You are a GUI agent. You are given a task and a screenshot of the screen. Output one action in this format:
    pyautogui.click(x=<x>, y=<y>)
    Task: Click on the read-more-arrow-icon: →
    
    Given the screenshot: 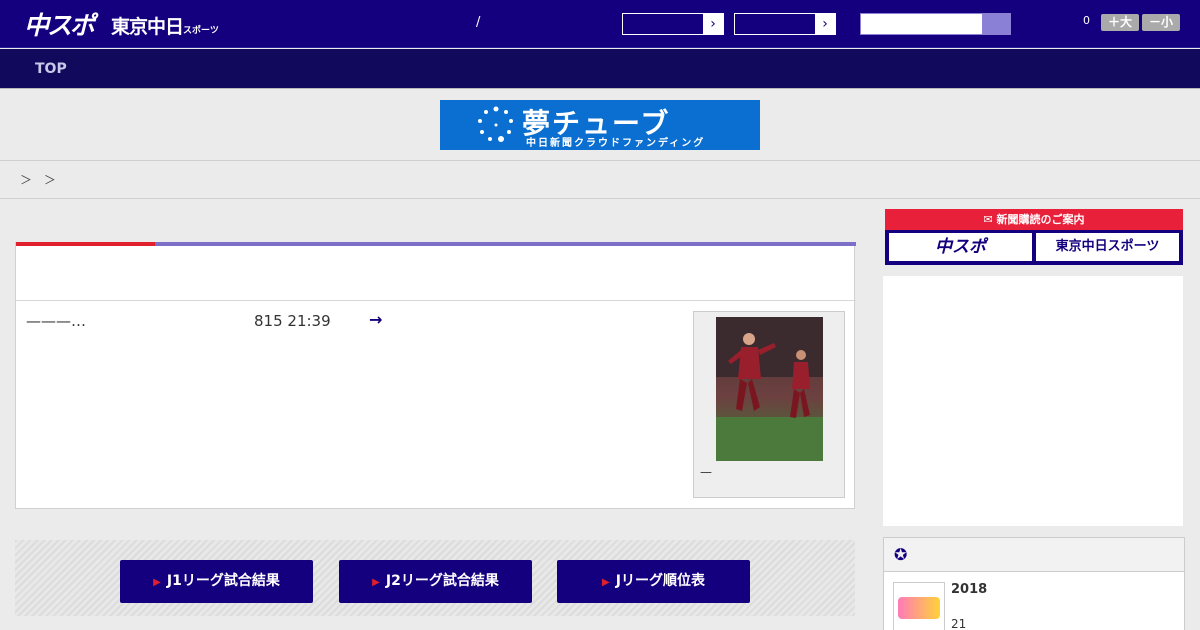 What is the action you would take?
    pyautogui.click(x=375, y=319)
    